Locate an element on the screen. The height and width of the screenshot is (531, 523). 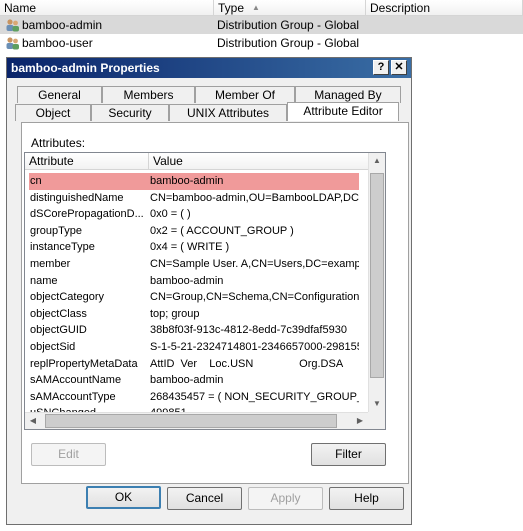
tab-general-label: General is located at coordinates (59, 95).